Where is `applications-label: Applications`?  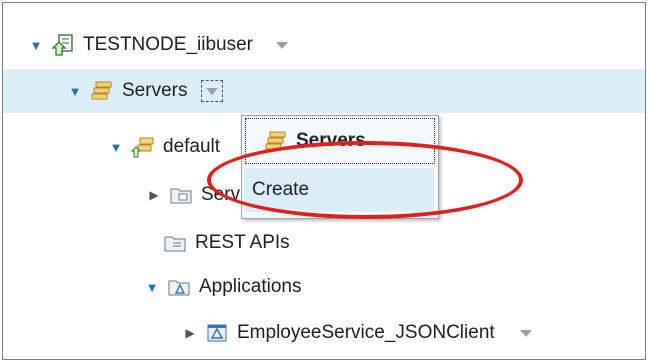
applications-label: Applications is located at coordinates (250, 286).